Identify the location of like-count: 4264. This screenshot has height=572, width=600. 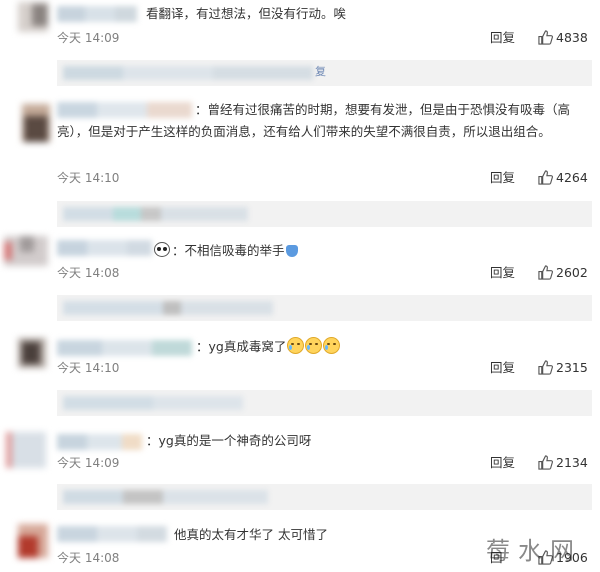
(572, 177).